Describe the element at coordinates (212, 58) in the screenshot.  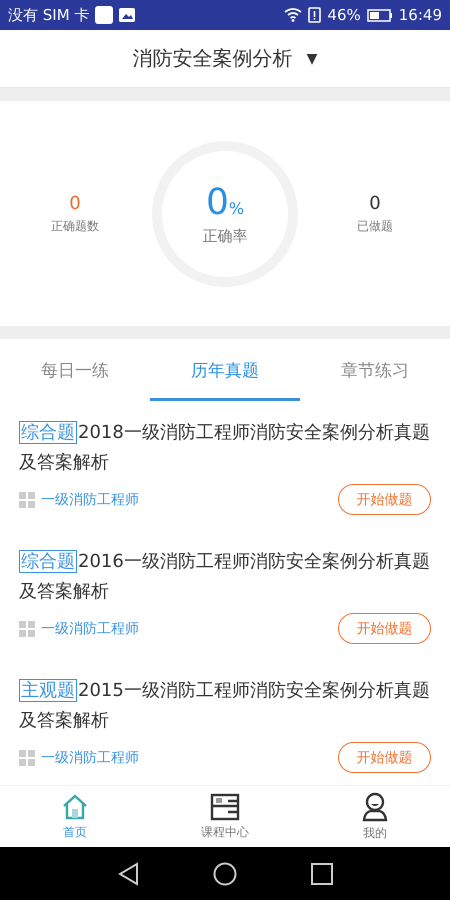
I see `subject-title: 消防安全案例分析` at that location.